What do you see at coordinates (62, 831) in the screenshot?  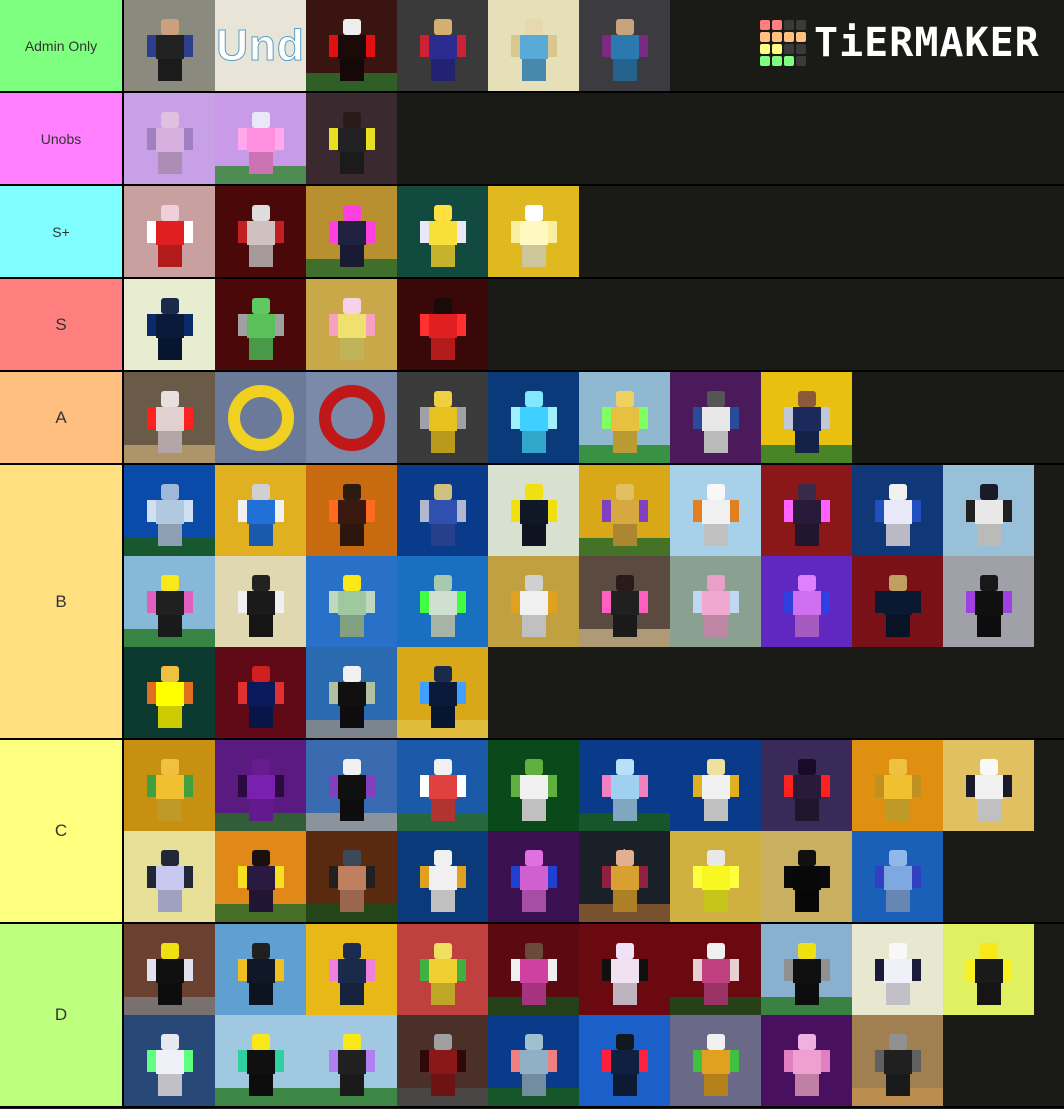 I see `tier-label: C` at bounding box center [62, 831].